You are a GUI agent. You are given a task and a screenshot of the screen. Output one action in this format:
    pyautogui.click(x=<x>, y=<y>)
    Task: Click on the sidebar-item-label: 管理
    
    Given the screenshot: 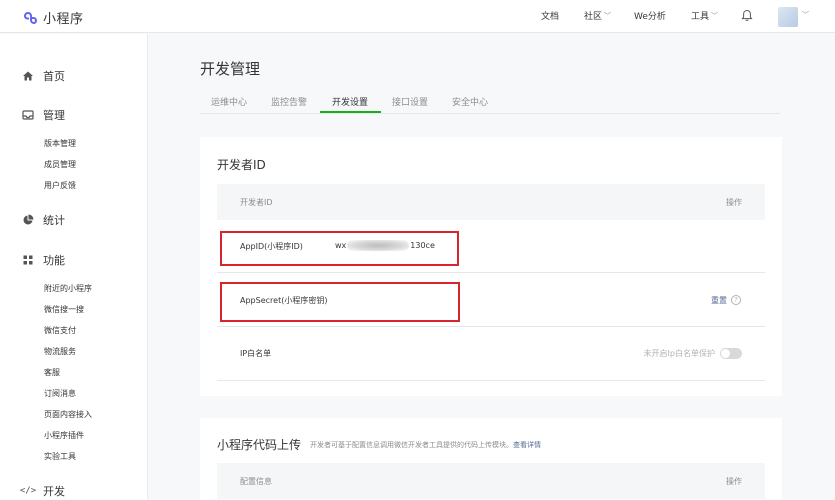 What is the action you would take?
    pyautogui.click(x=54, y=115)
    